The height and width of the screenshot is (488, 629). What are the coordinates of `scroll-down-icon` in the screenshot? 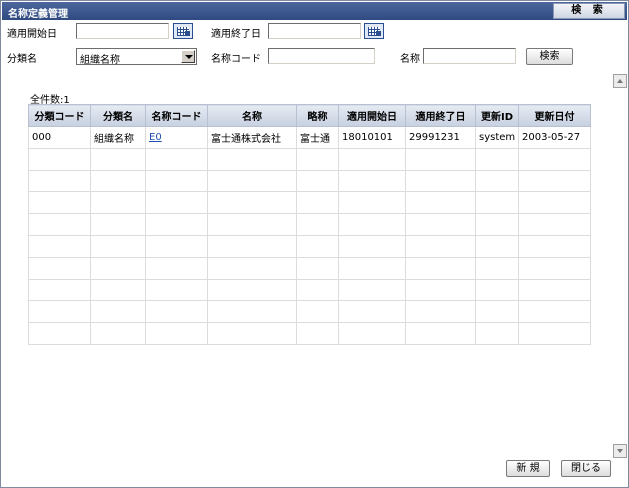 It's located at (620, 451).